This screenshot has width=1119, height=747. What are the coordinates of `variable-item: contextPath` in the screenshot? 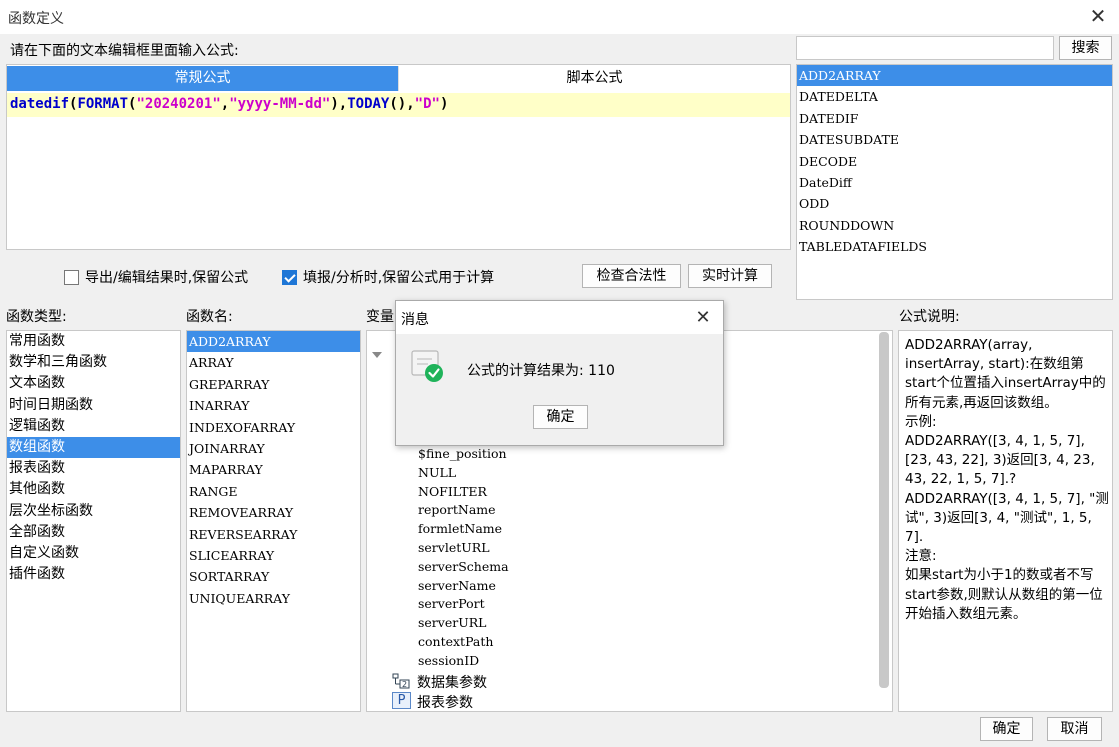 It's located at (568, 642).